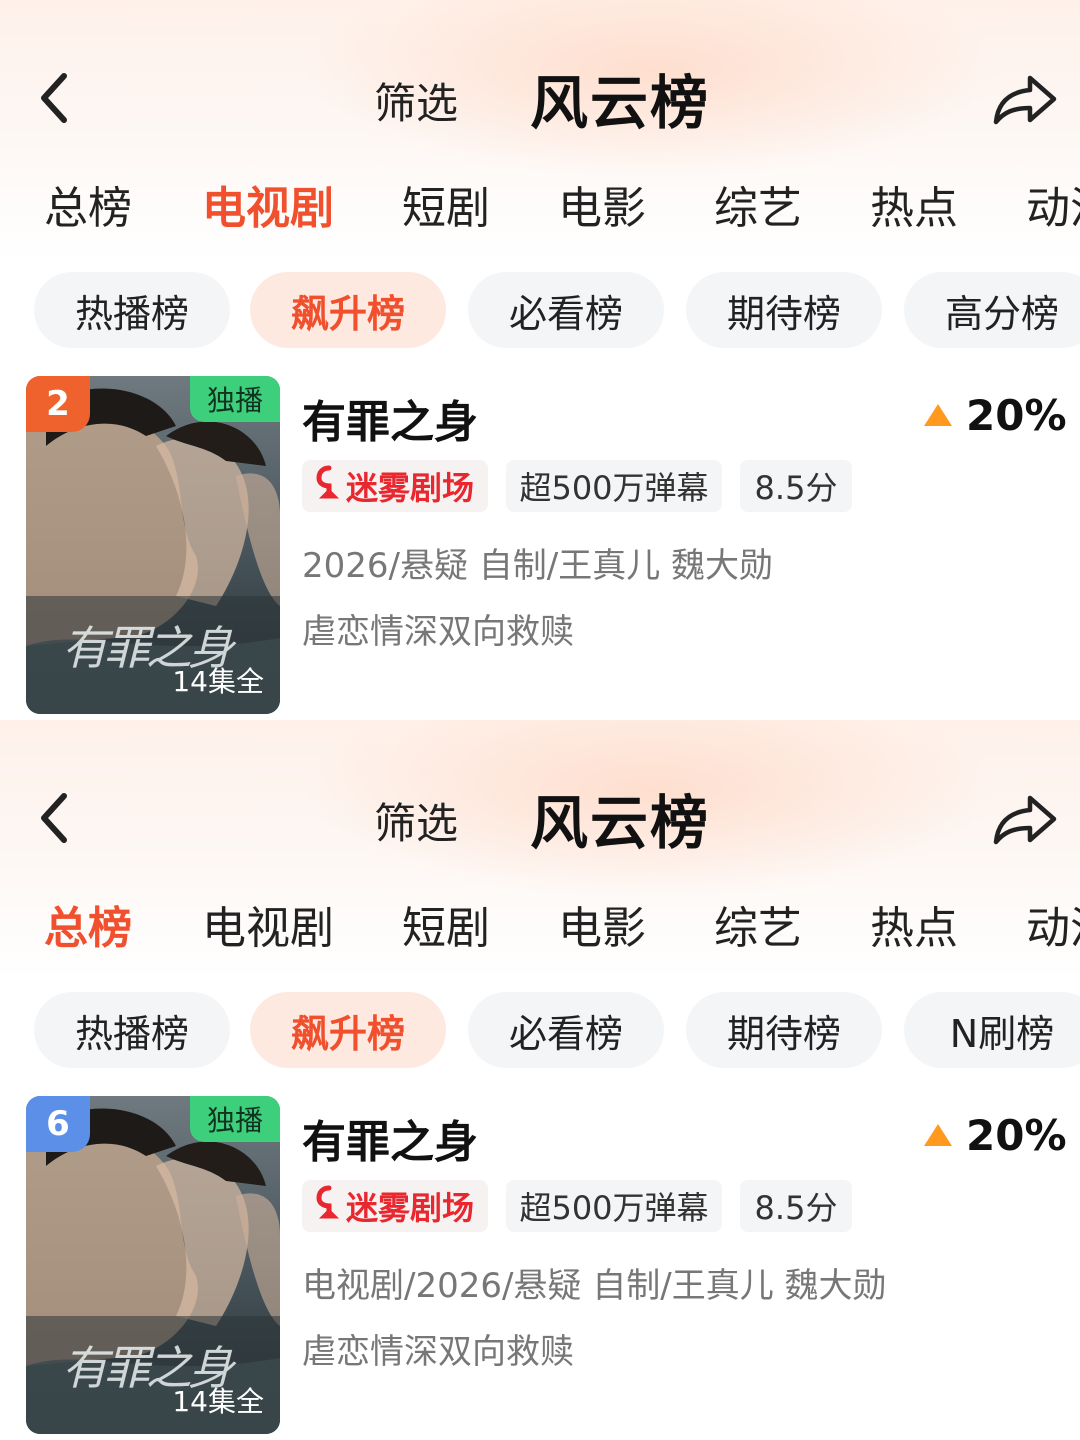 The width and height of the screenshot is (1080, 1440). I want to click on rank-badge: 6, so click(58, 1124).